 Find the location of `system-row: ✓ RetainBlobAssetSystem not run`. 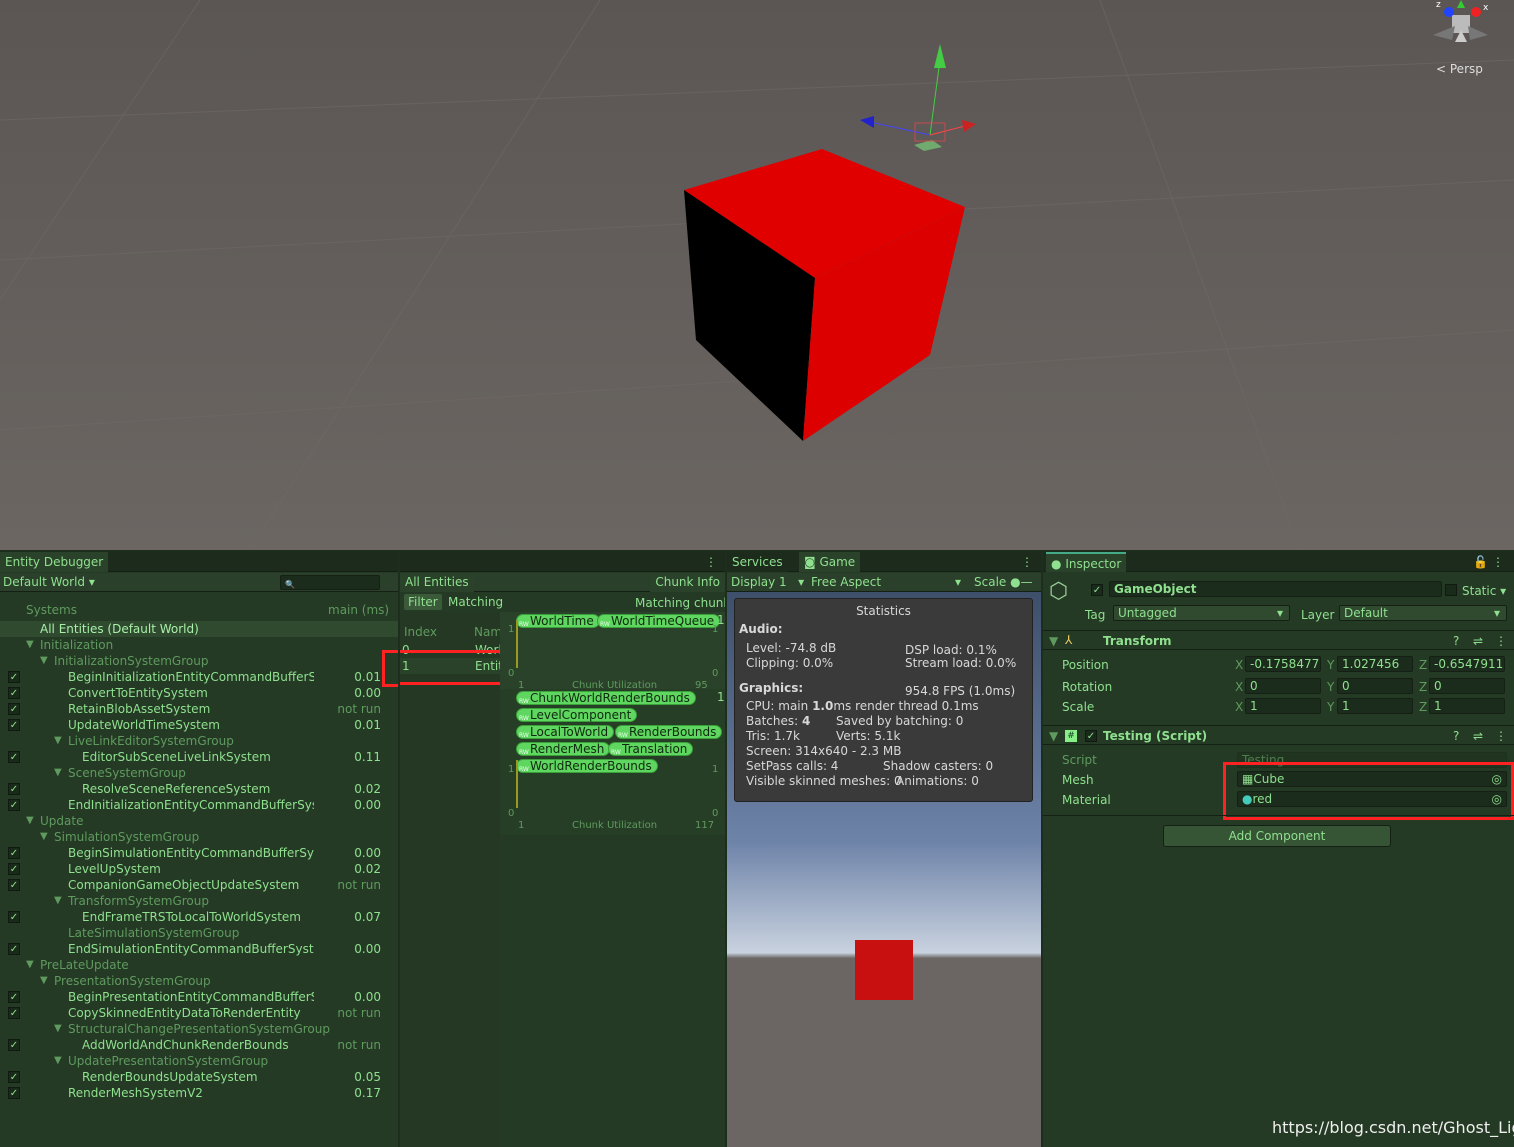

system-row: ✓ RetainBlobAssetSystem not run is located at coordinates (199, 709).